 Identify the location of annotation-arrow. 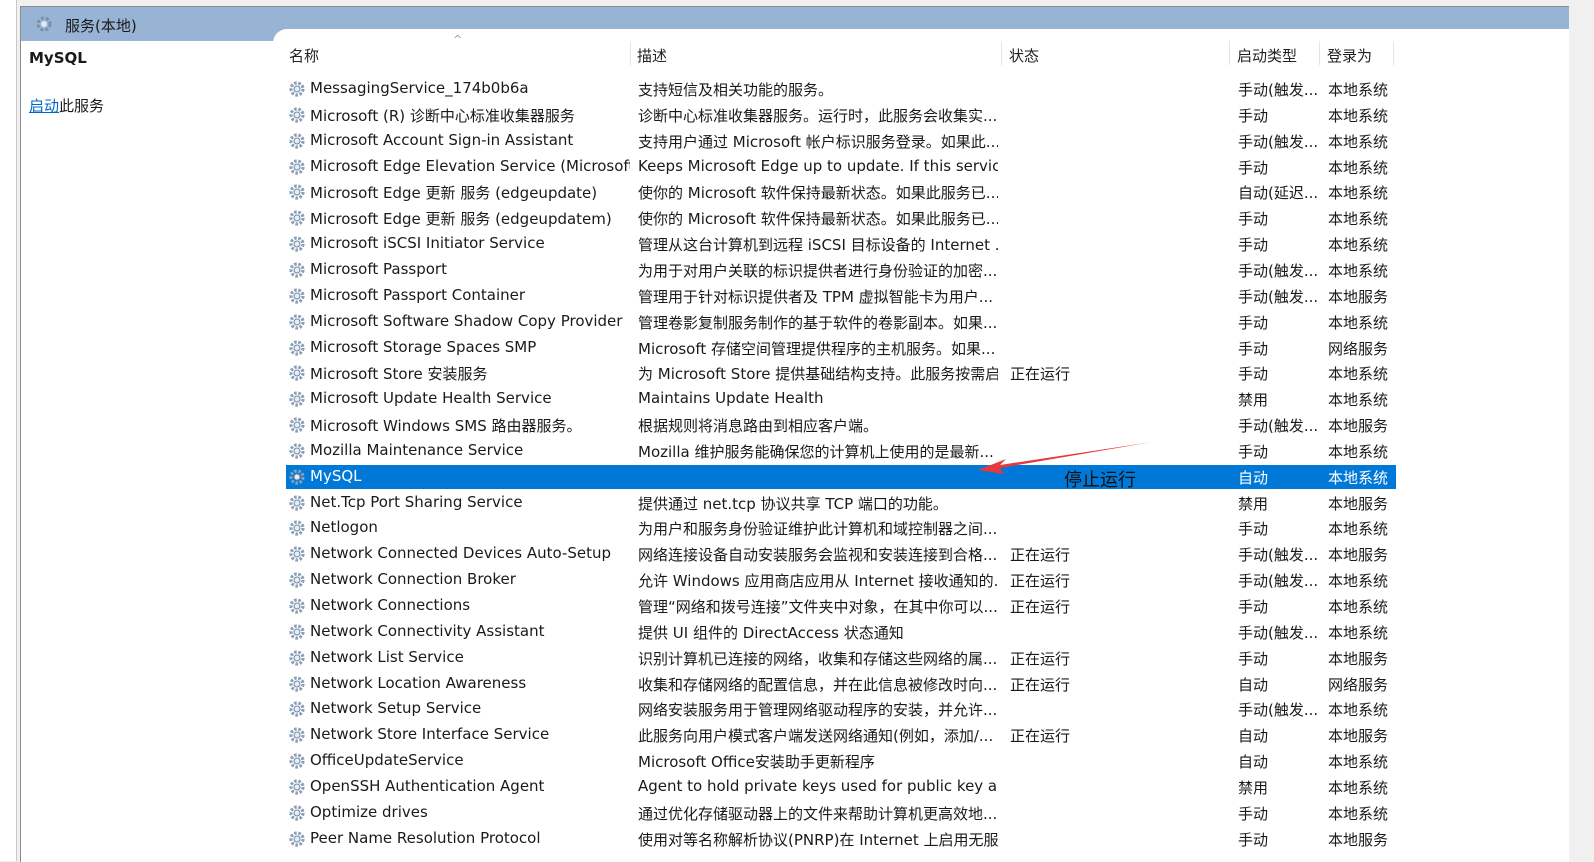
(1065, 458).